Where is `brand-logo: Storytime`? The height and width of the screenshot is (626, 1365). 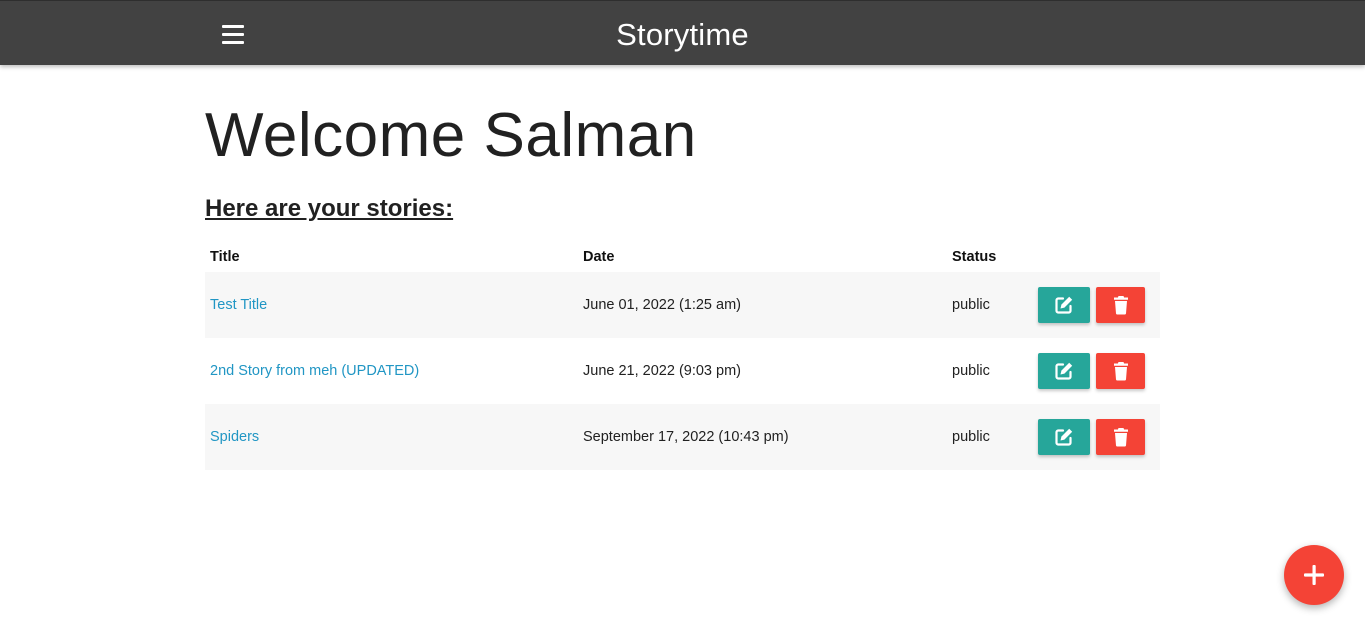 brand-logo: Storytime is located at coordinates (682, 33).